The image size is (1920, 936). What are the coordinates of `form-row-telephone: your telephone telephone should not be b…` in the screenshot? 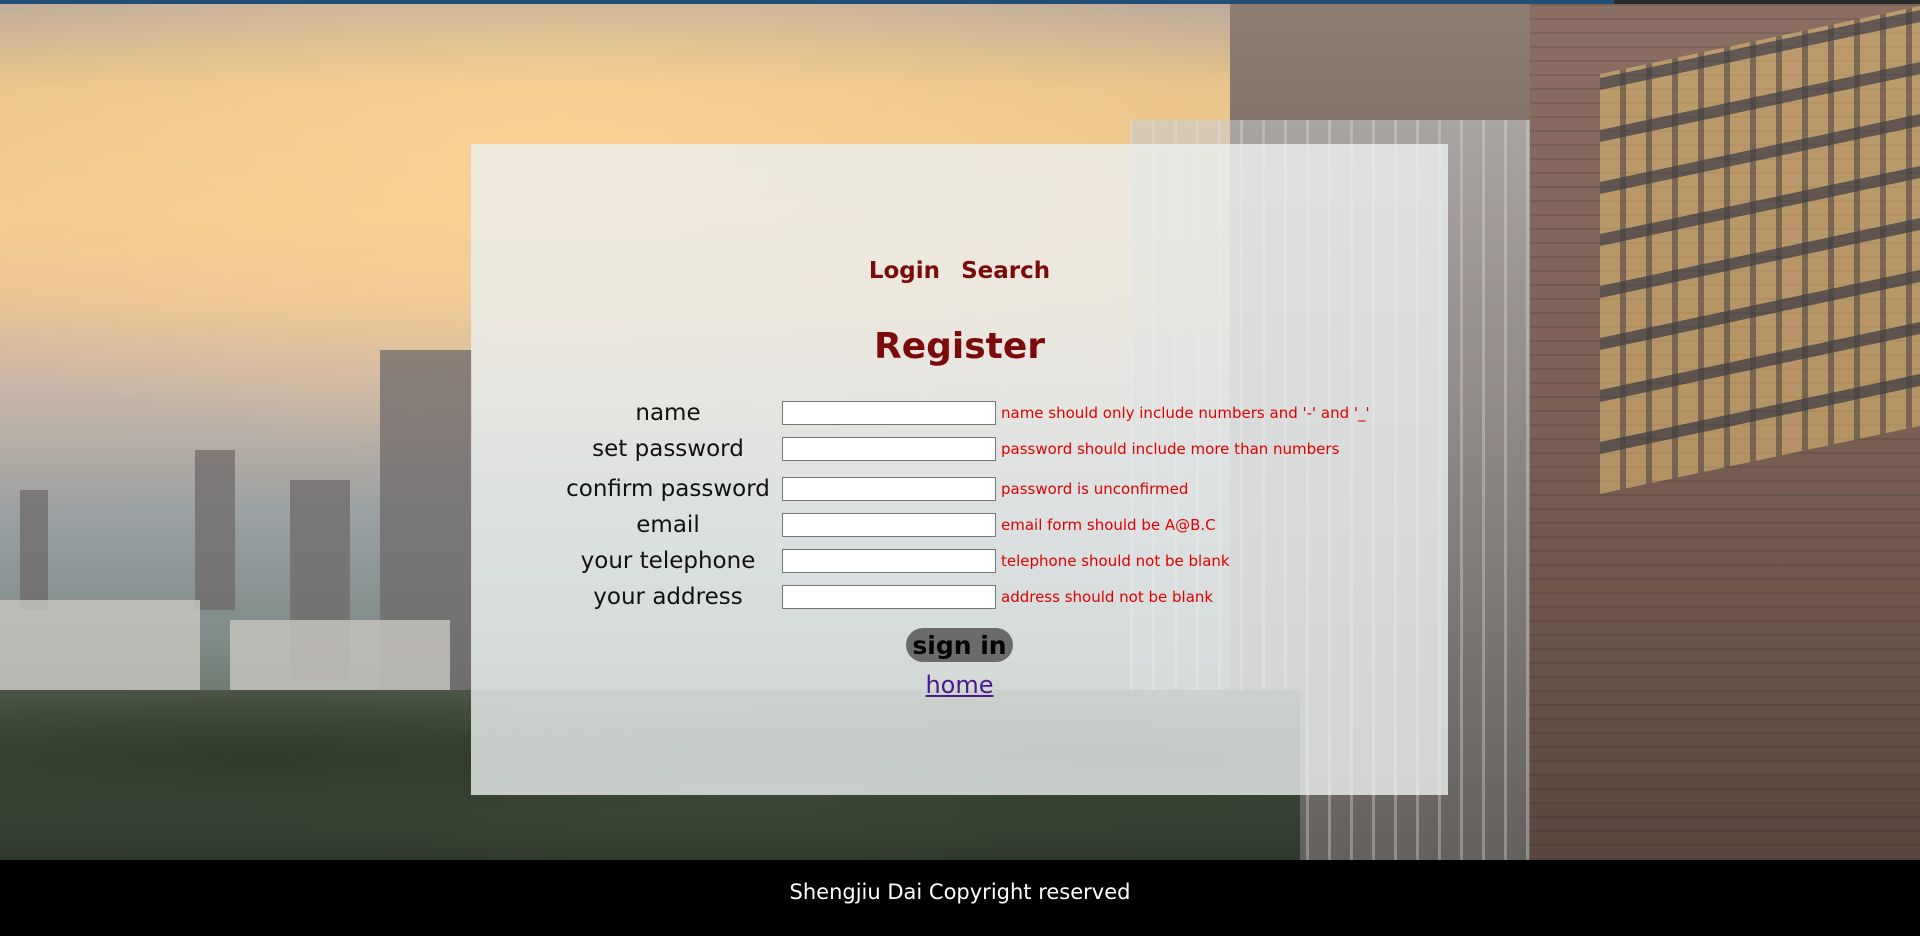 It's located at (895, 561).